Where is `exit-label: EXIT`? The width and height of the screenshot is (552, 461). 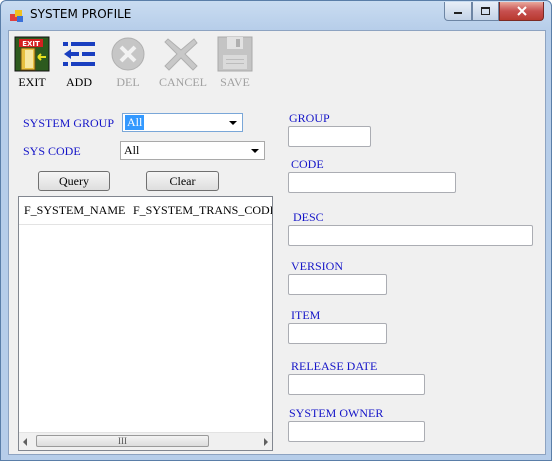
exit-label: EXIT is located at coordinates (32, 82).